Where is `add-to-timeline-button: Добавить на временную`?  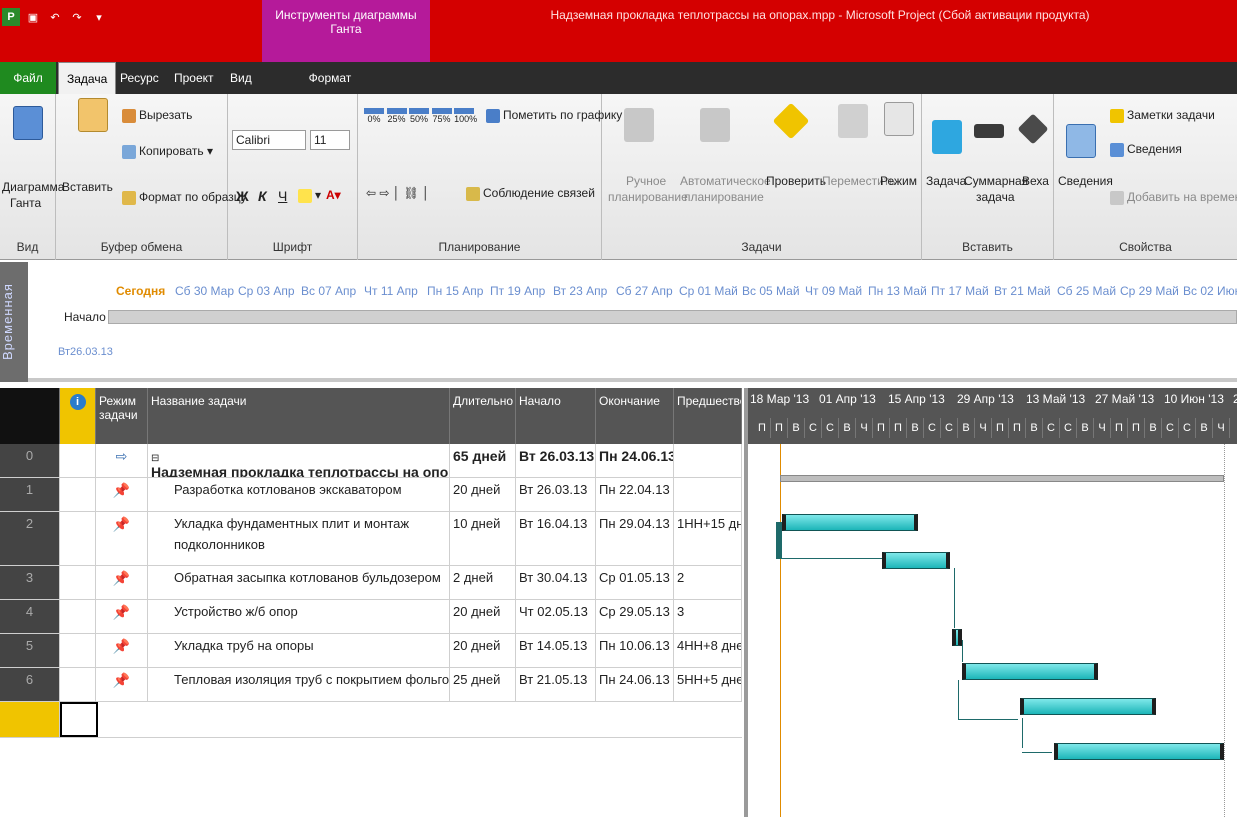
add-to-timeline-button: Добавить на временную is located at coordinates (1173, 197).